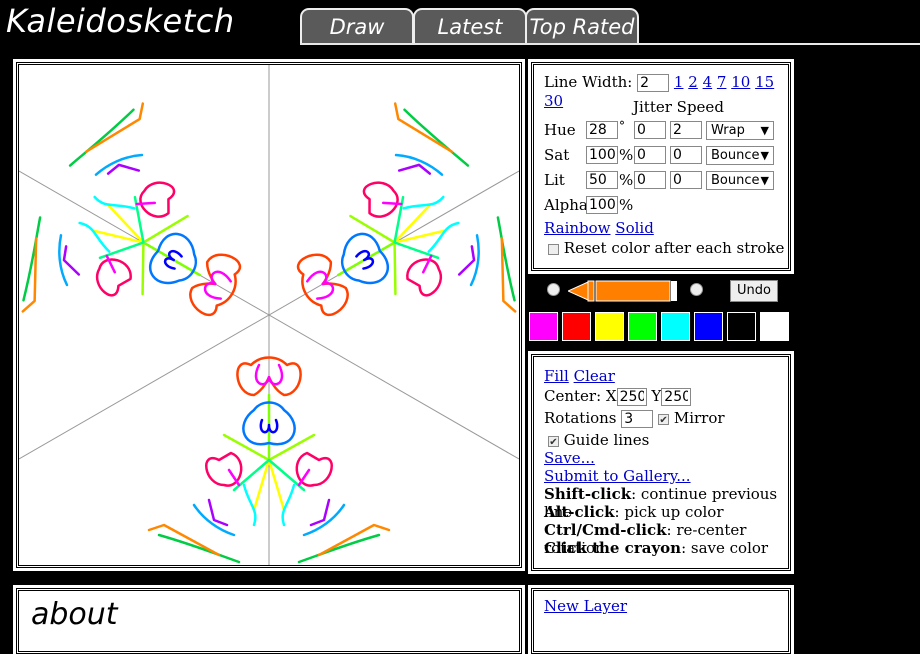 The width and height of the screenshot is (920, 654). I want to click on line-width-preset-2: 2, so click(693, 82).